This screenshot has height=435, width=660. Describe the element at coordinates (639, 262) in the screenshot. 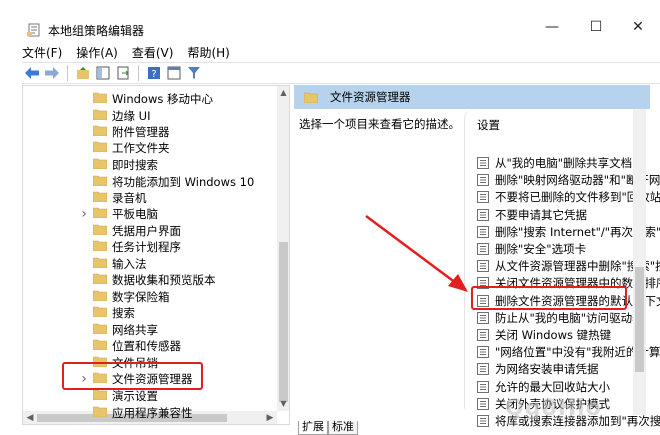

I see `settings-vertical-scrollbar` at that location.